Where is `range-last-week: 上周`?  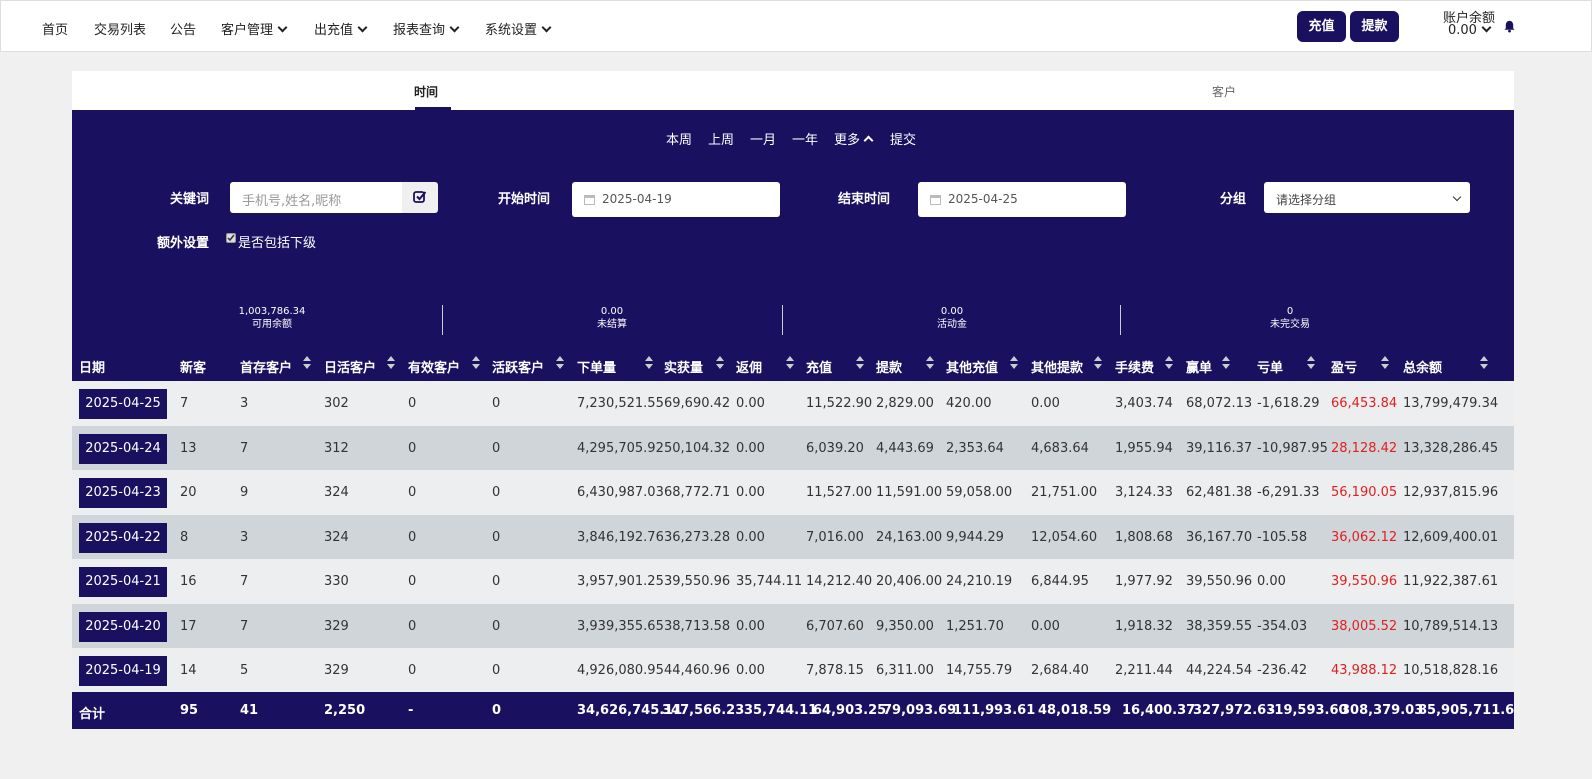
range-last-week: 上周 is located at coordinates (721, 138).